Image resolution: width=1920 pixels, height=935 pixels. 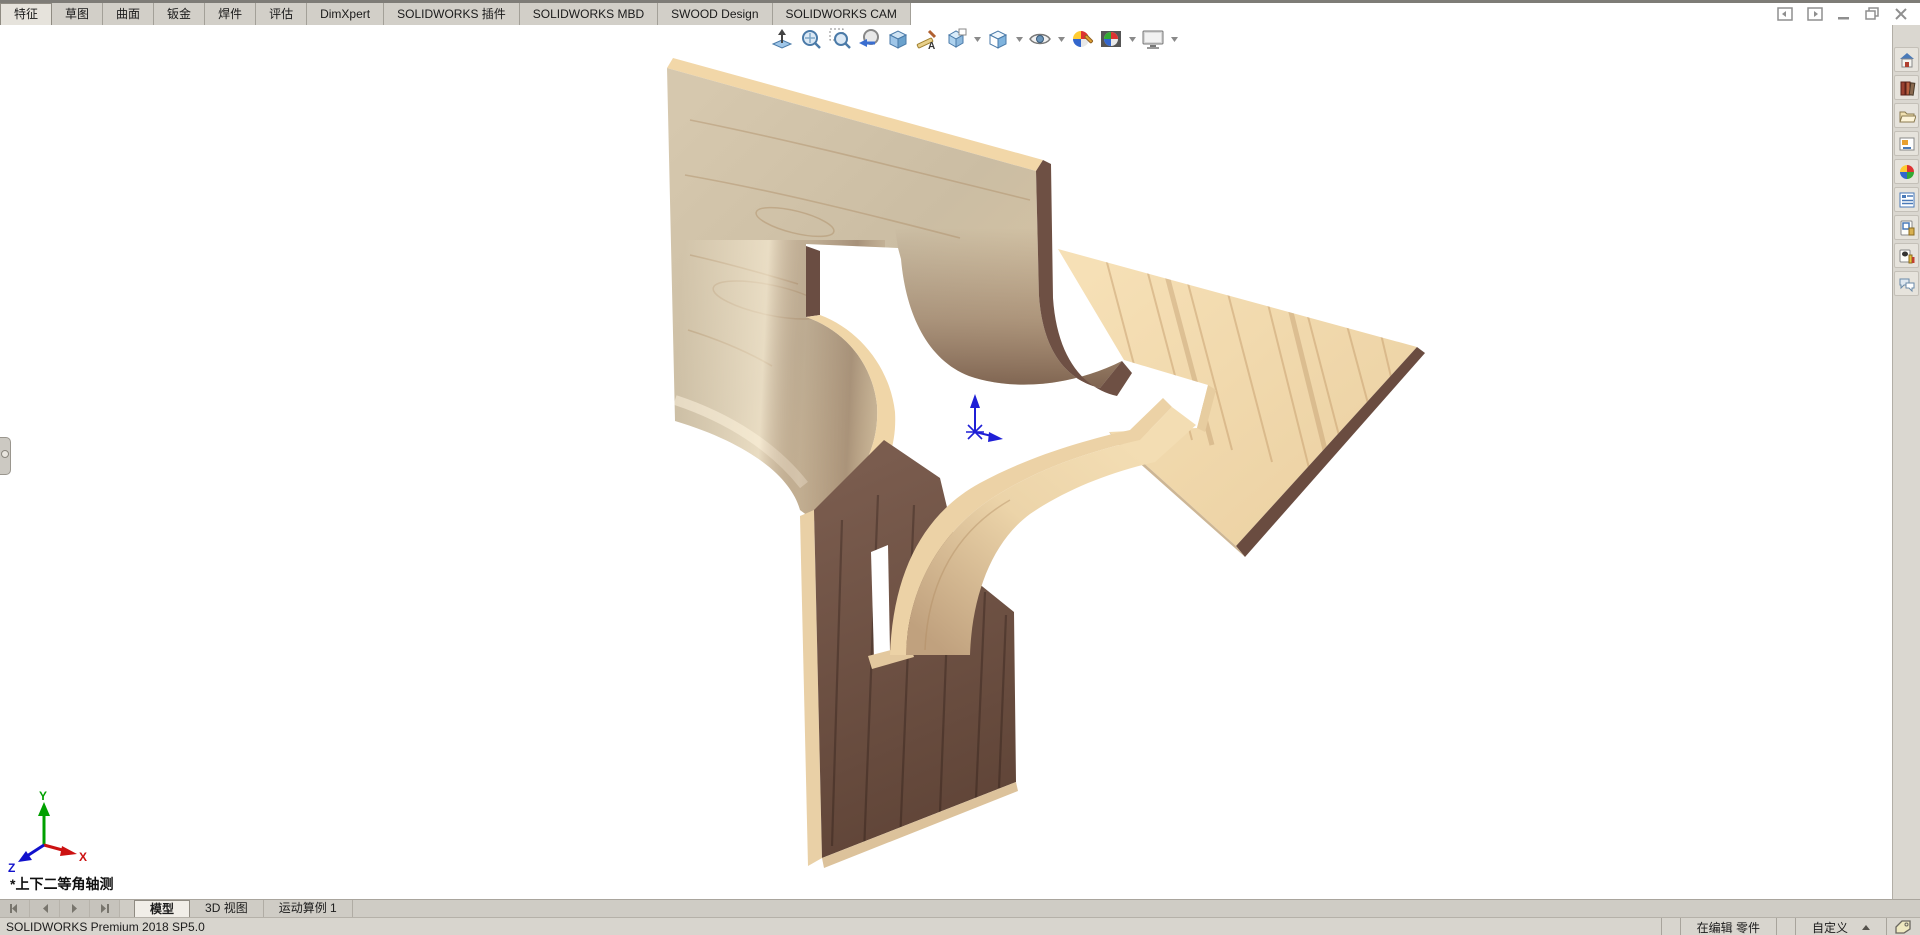 What do you see at coordinates (1174, 39) in the screenshot?
I see `view-settings-dropdown-icon` at bounding box center [1174, 39].